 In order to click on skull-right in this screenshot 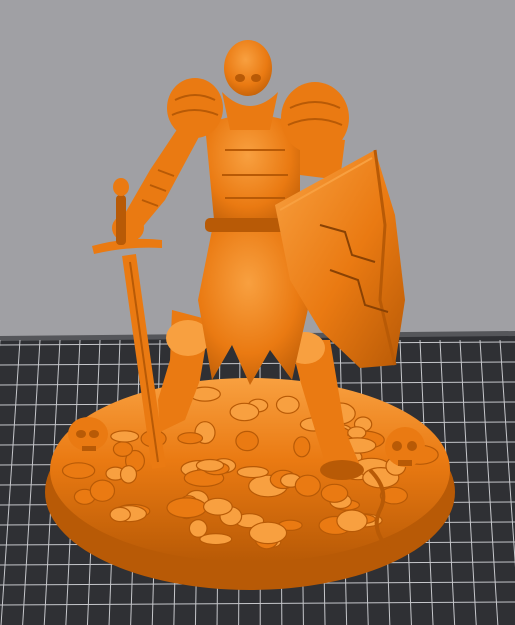, I will do `click(405, 447)`.